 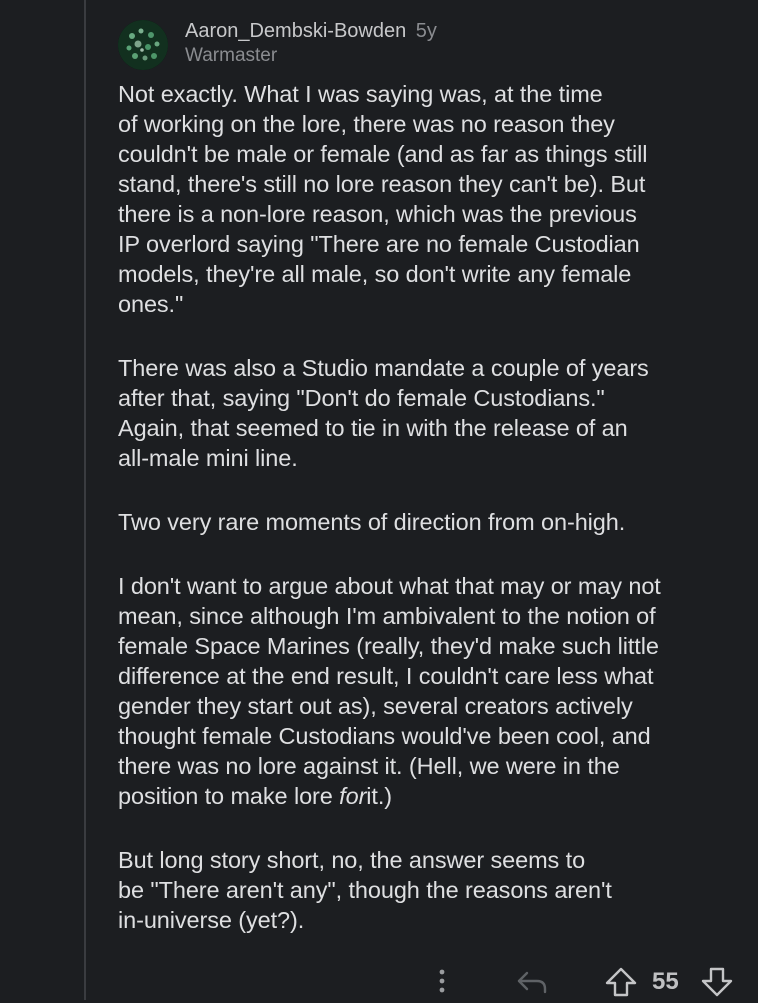 I want to click on more-options-button, so click(x=442, y=981).